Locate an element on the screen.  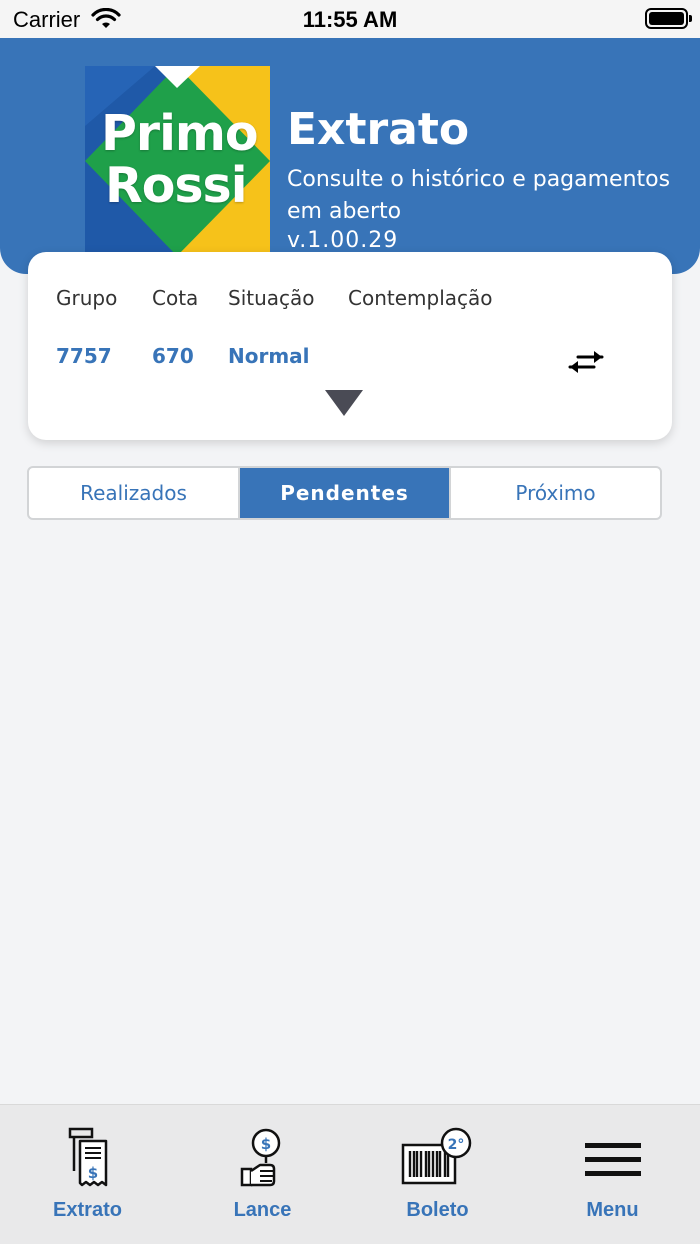
receipt-icon: $ is located at coordinates (88, 1160).